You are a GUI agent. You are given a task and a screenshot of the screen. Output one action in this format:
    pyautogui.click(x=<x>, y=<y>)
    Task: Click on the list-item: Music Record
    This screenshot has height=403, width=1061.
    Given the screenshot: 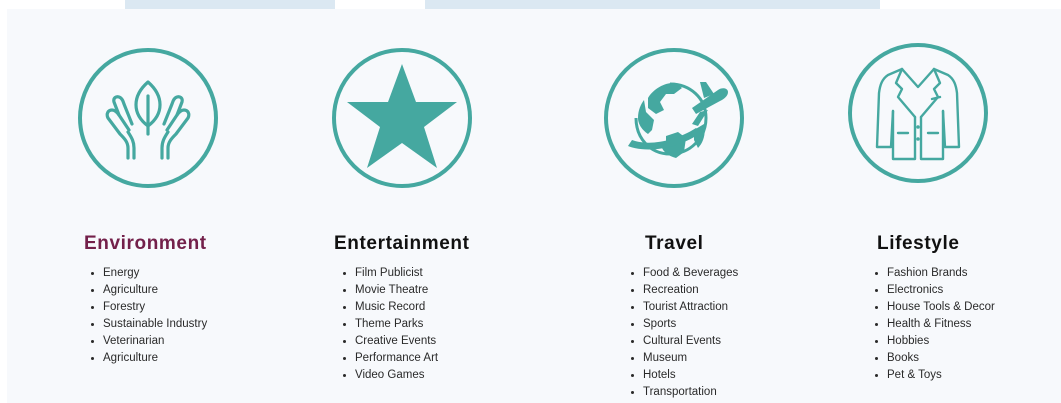 What is the action you would take?
    pyautogui.click(x=389, y=307)
    